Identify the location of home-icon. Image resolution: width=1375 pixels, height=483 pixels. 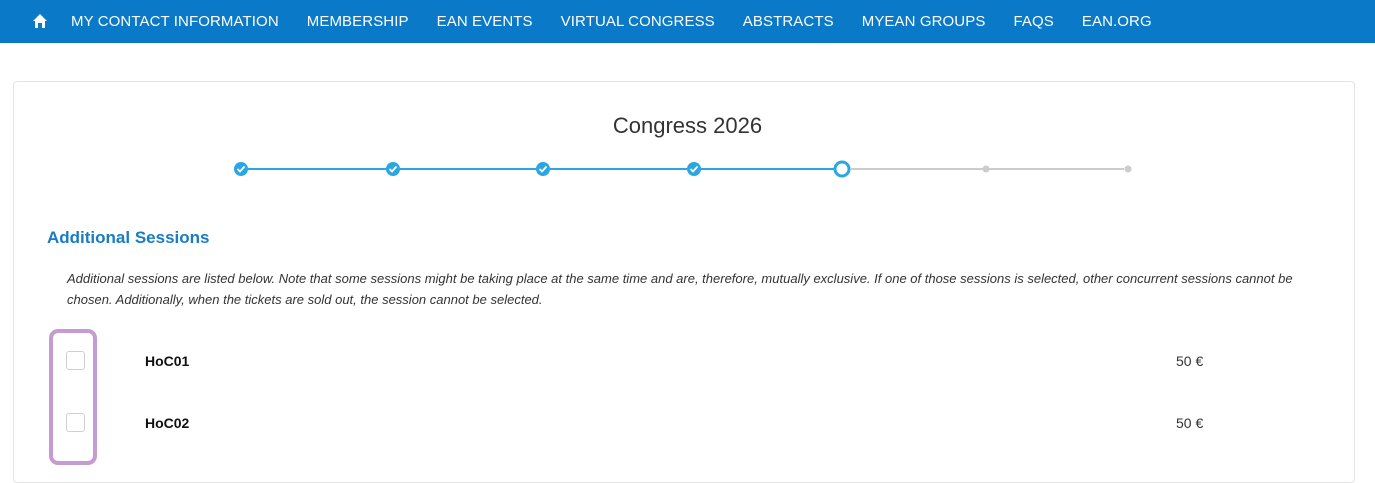
(40, 21).